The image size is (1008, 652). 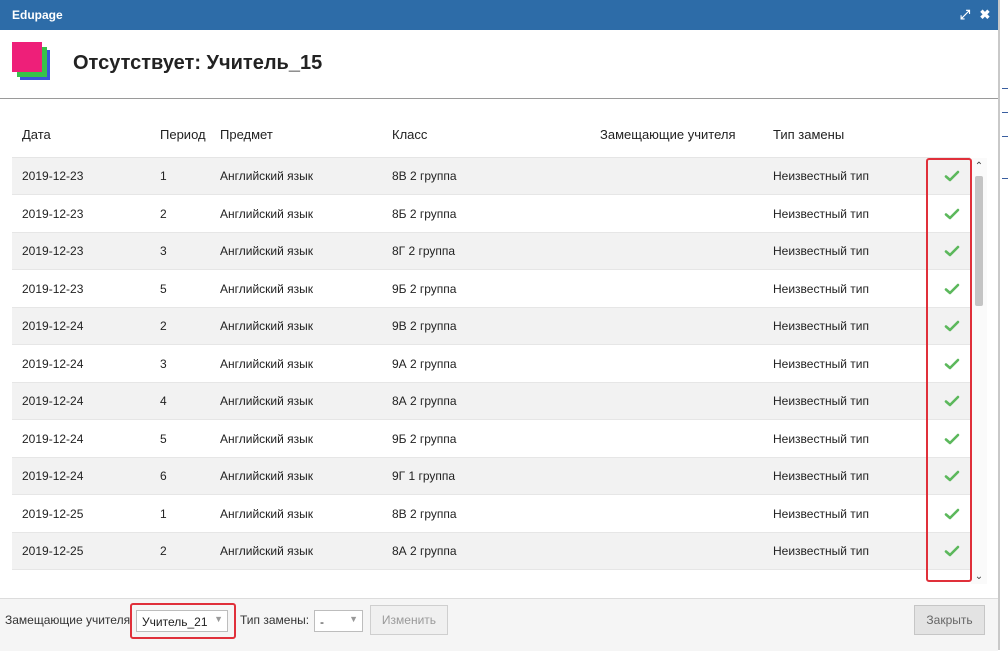 What do you see at coordinates (409, 134) in the screenshot?
I see `column-header-class: Класс` at bounding box center [409, 134].